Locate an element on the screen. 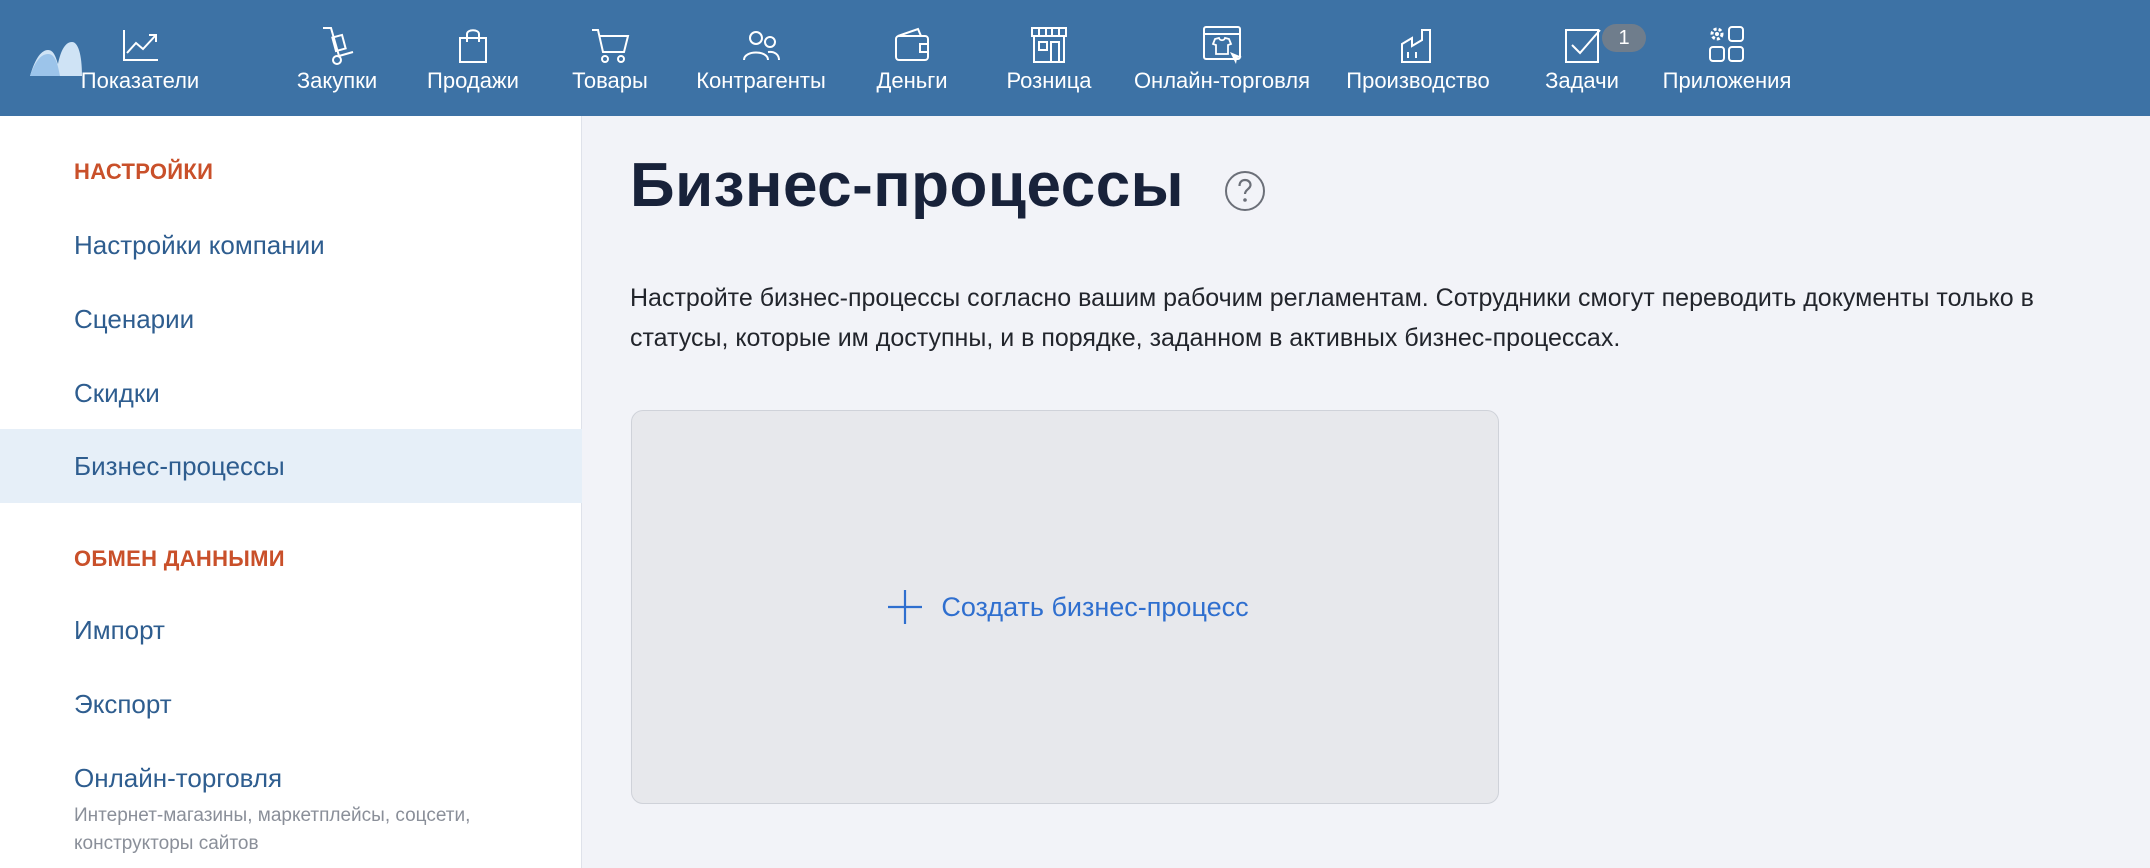 The image size is (2150, 868). nav-label: Деньги is located at coordinates (912, 80).